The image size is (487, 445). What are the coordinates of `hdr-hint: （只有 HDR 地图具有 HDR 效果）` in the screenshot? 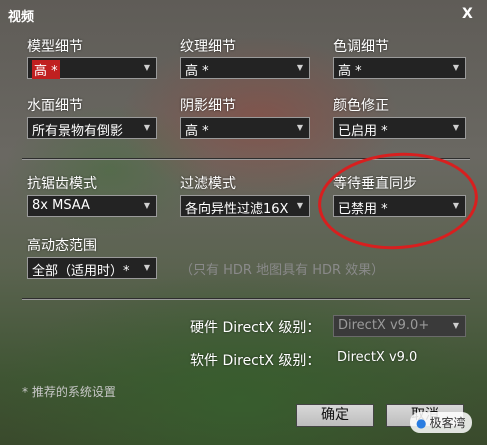 It's located at (282, 270).